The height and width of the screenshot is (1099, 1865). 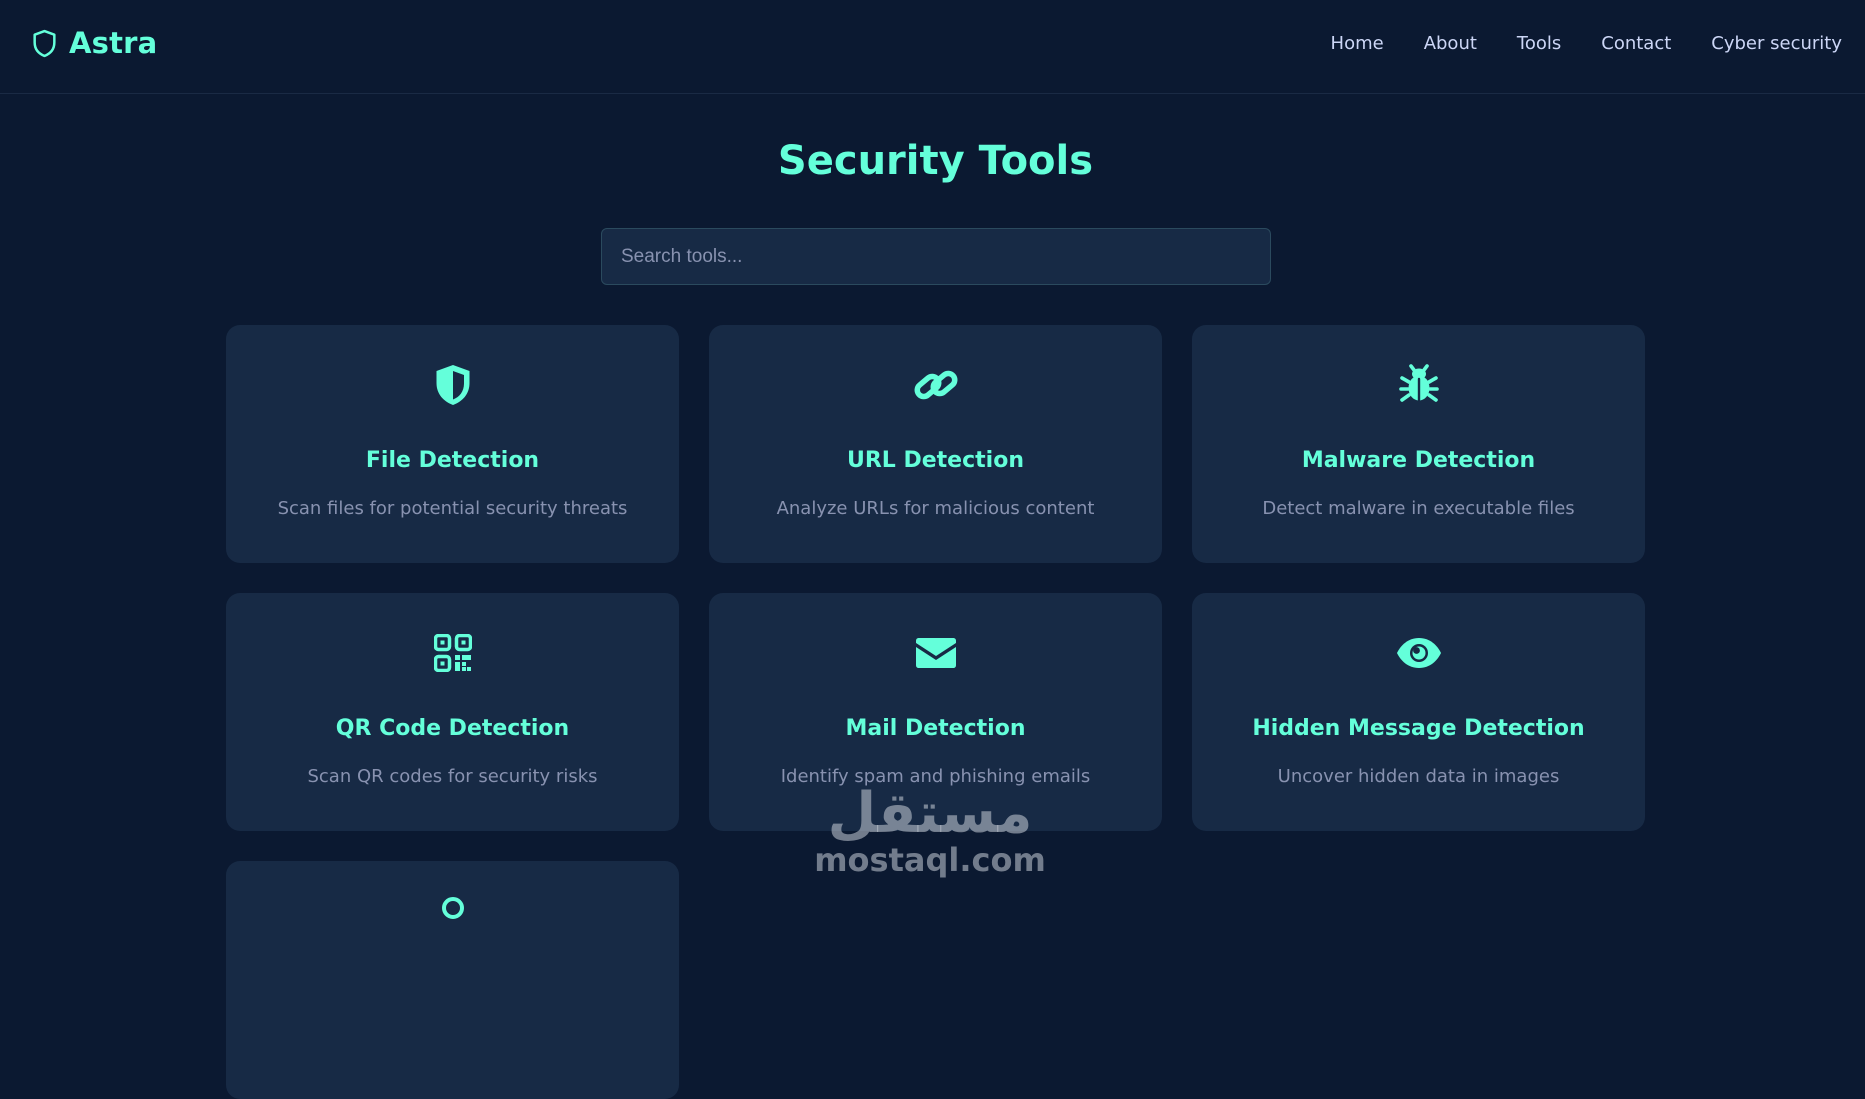 What do you see at coordinates (44, 43) in the screenshot?
I see `shield-outline-icon` at bounding box center [44, 43].